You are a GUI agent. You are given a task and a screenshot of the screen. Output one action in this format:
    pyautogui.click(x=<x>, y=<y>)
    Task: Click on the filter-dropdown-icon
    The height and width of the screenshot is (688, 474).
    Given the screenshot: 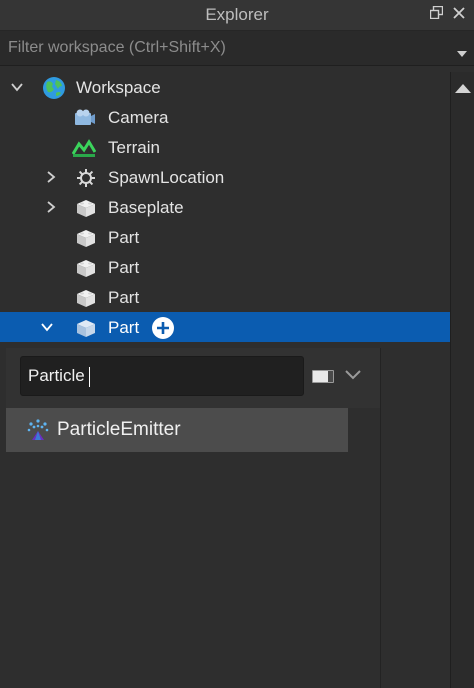 What is the action you would take?
    pyautogui.click(x=462, y=53)
    